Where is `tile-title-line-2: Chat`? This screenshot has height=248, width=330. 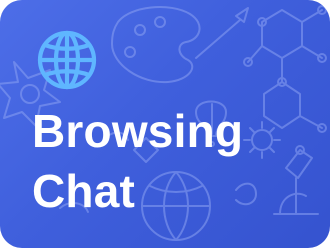 tile-title-line-2: Chat is located at coordinates (84, 191).